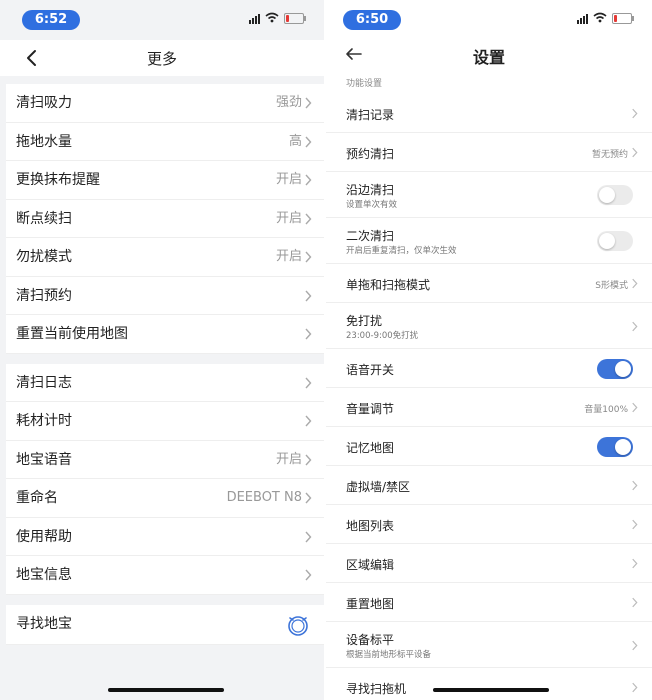  I want to click on row-label: 寻找地宝, so click(44, 623).